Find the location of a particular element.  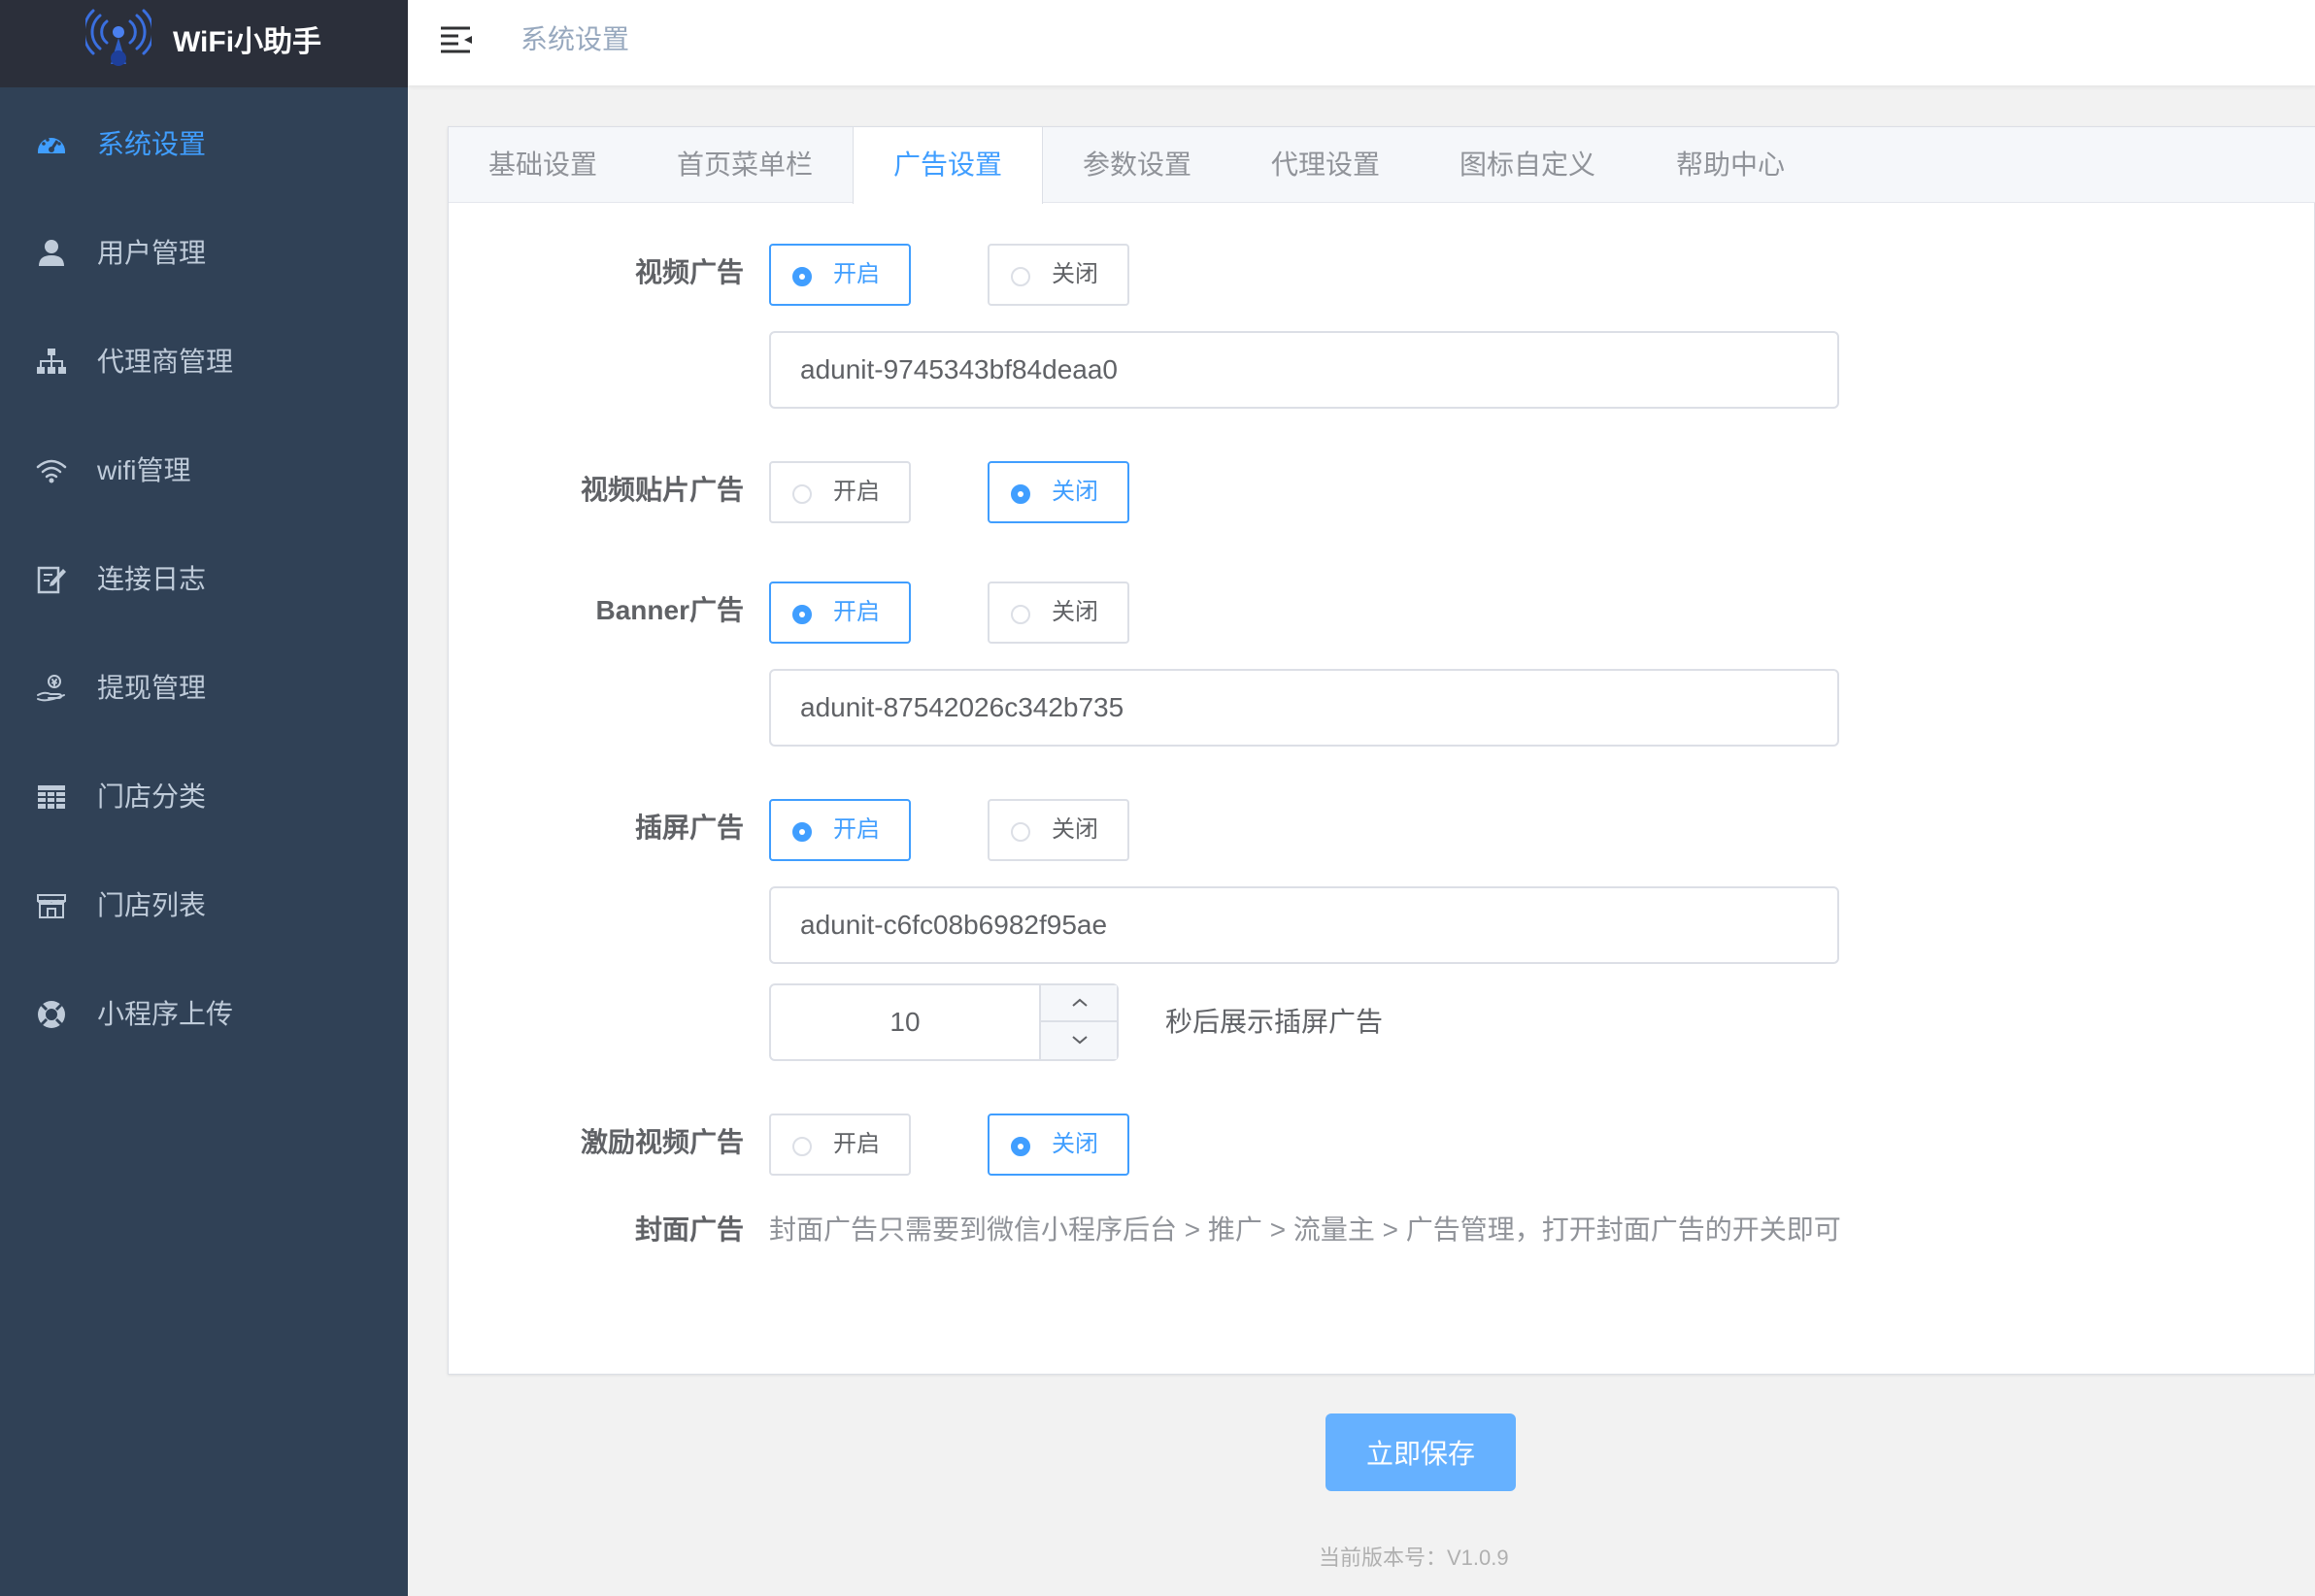

save-button: 立即保存 is located at coordinates (1420, 1452).